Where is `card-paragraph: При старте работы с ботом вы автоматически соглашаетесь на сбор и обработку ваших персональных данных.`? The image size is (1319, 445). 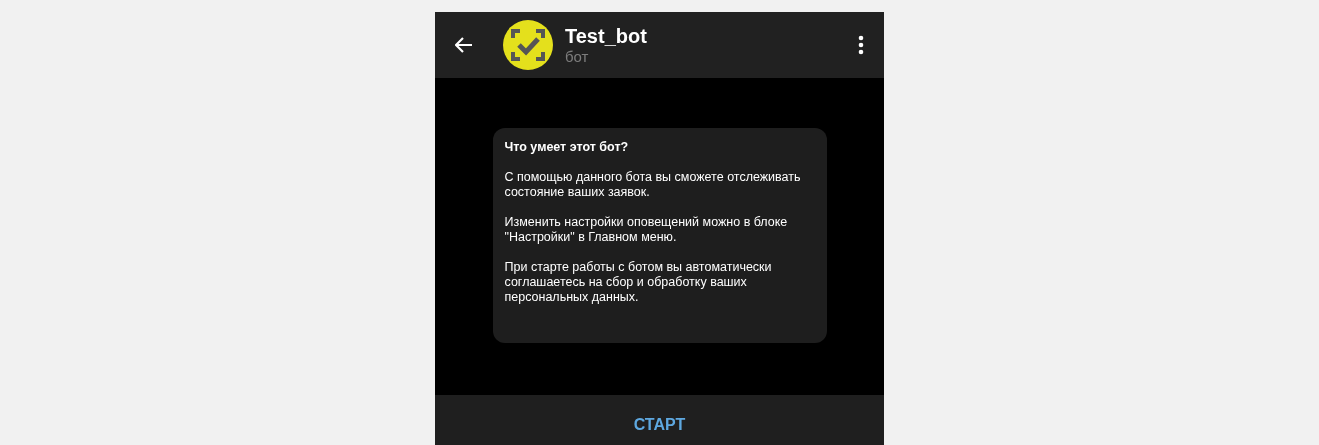
card-paragraph: При старте работы с ботом вы автоматически соглашаетесь на сбор и обработку ваших персональных данных. is located at coordinates (638, 282).